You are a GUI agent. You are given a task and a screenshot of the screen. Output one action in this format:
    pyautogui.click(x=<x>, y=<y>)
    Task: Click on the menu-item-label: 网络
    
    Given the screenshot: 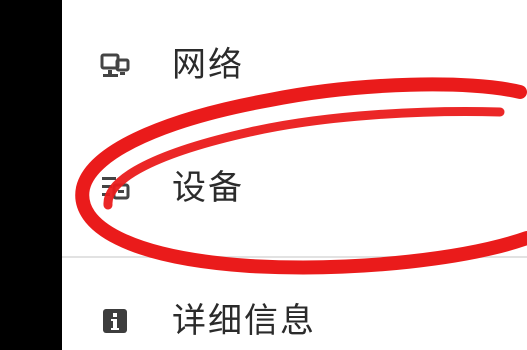 What is the action you would take?
    pyautogui.click(x=208, y=65)
    